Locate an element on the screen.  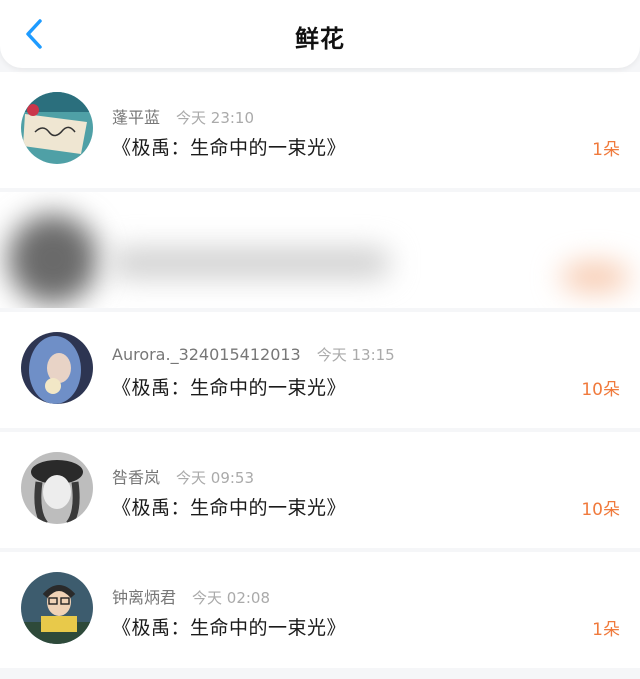
page-title: 鲜花 is located at coordinates (320, 39).